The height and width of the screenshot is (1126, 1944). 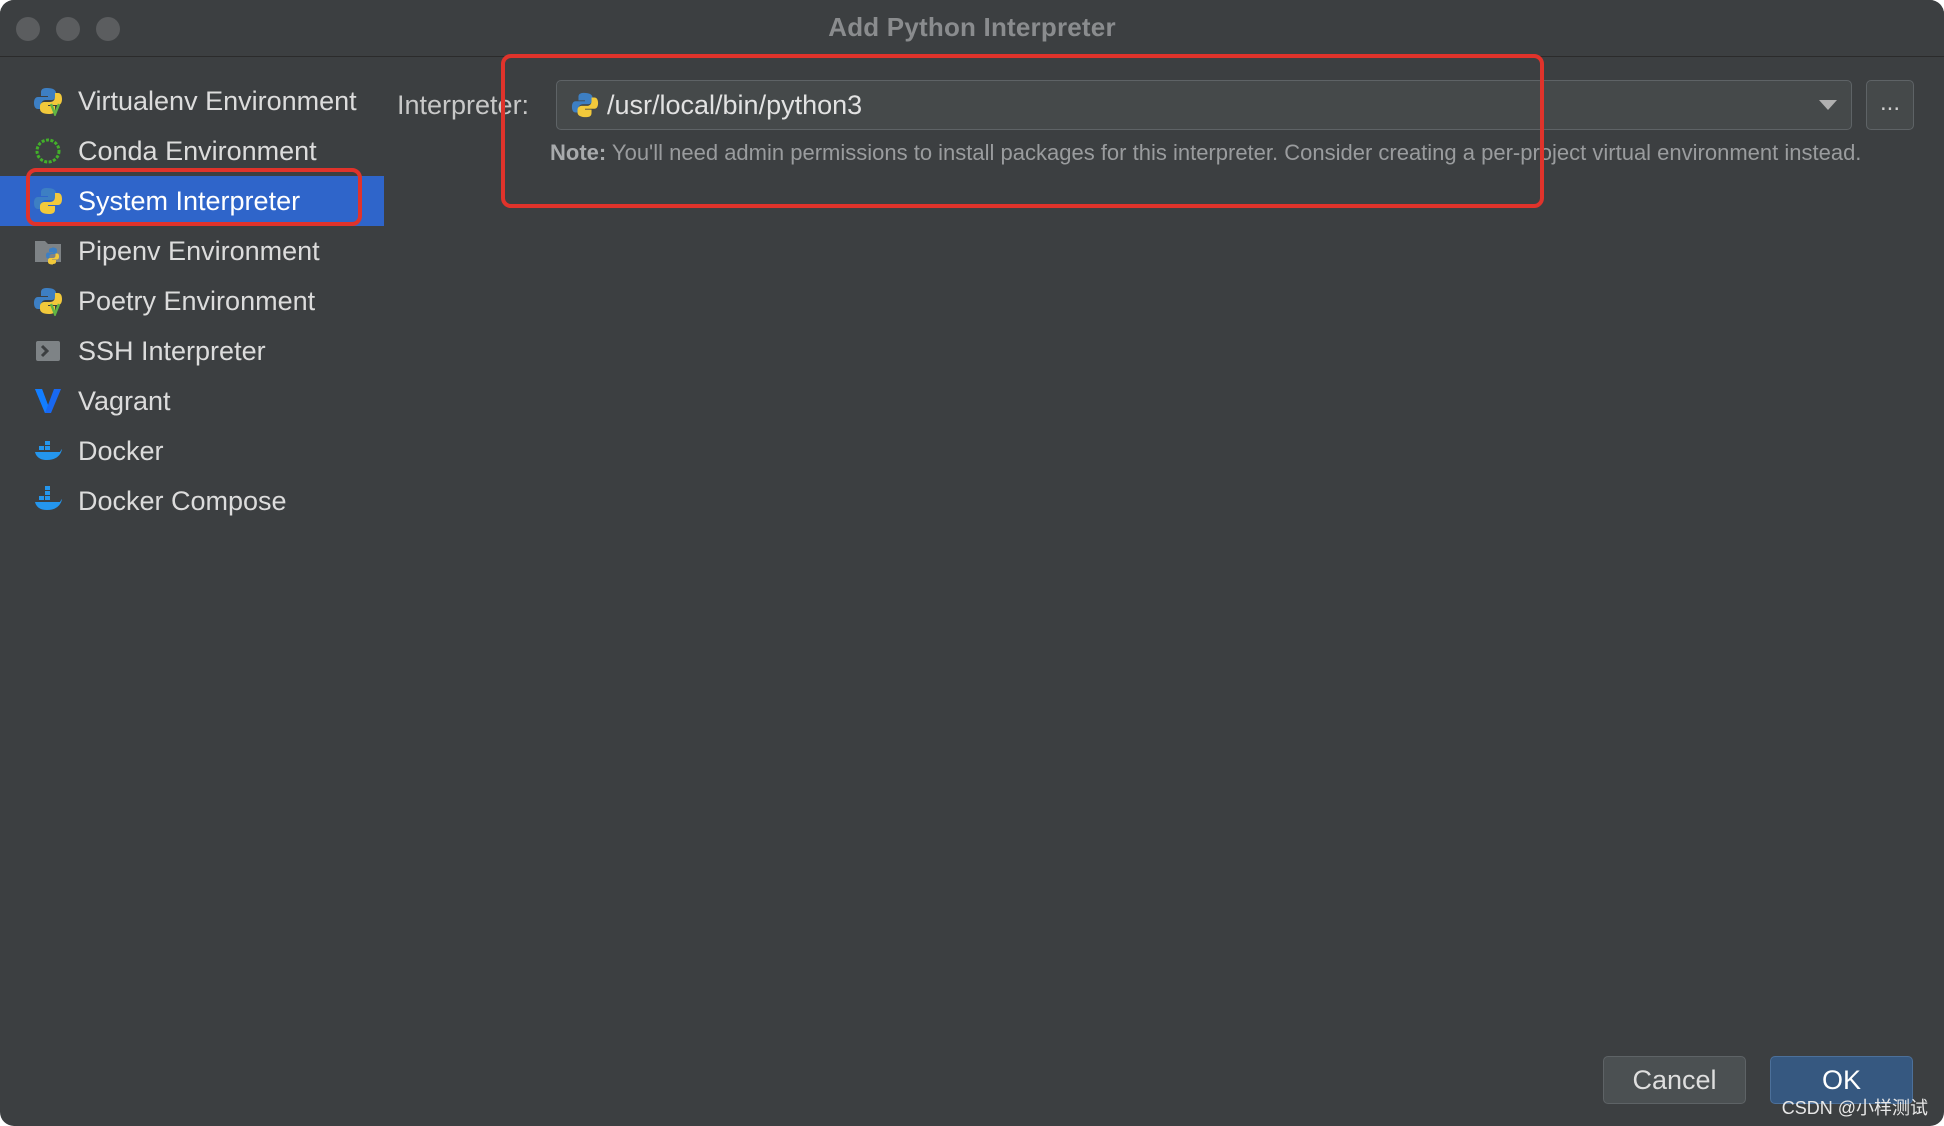 I want to click on python-virtualenv-icon, so click(x=48, y=101).